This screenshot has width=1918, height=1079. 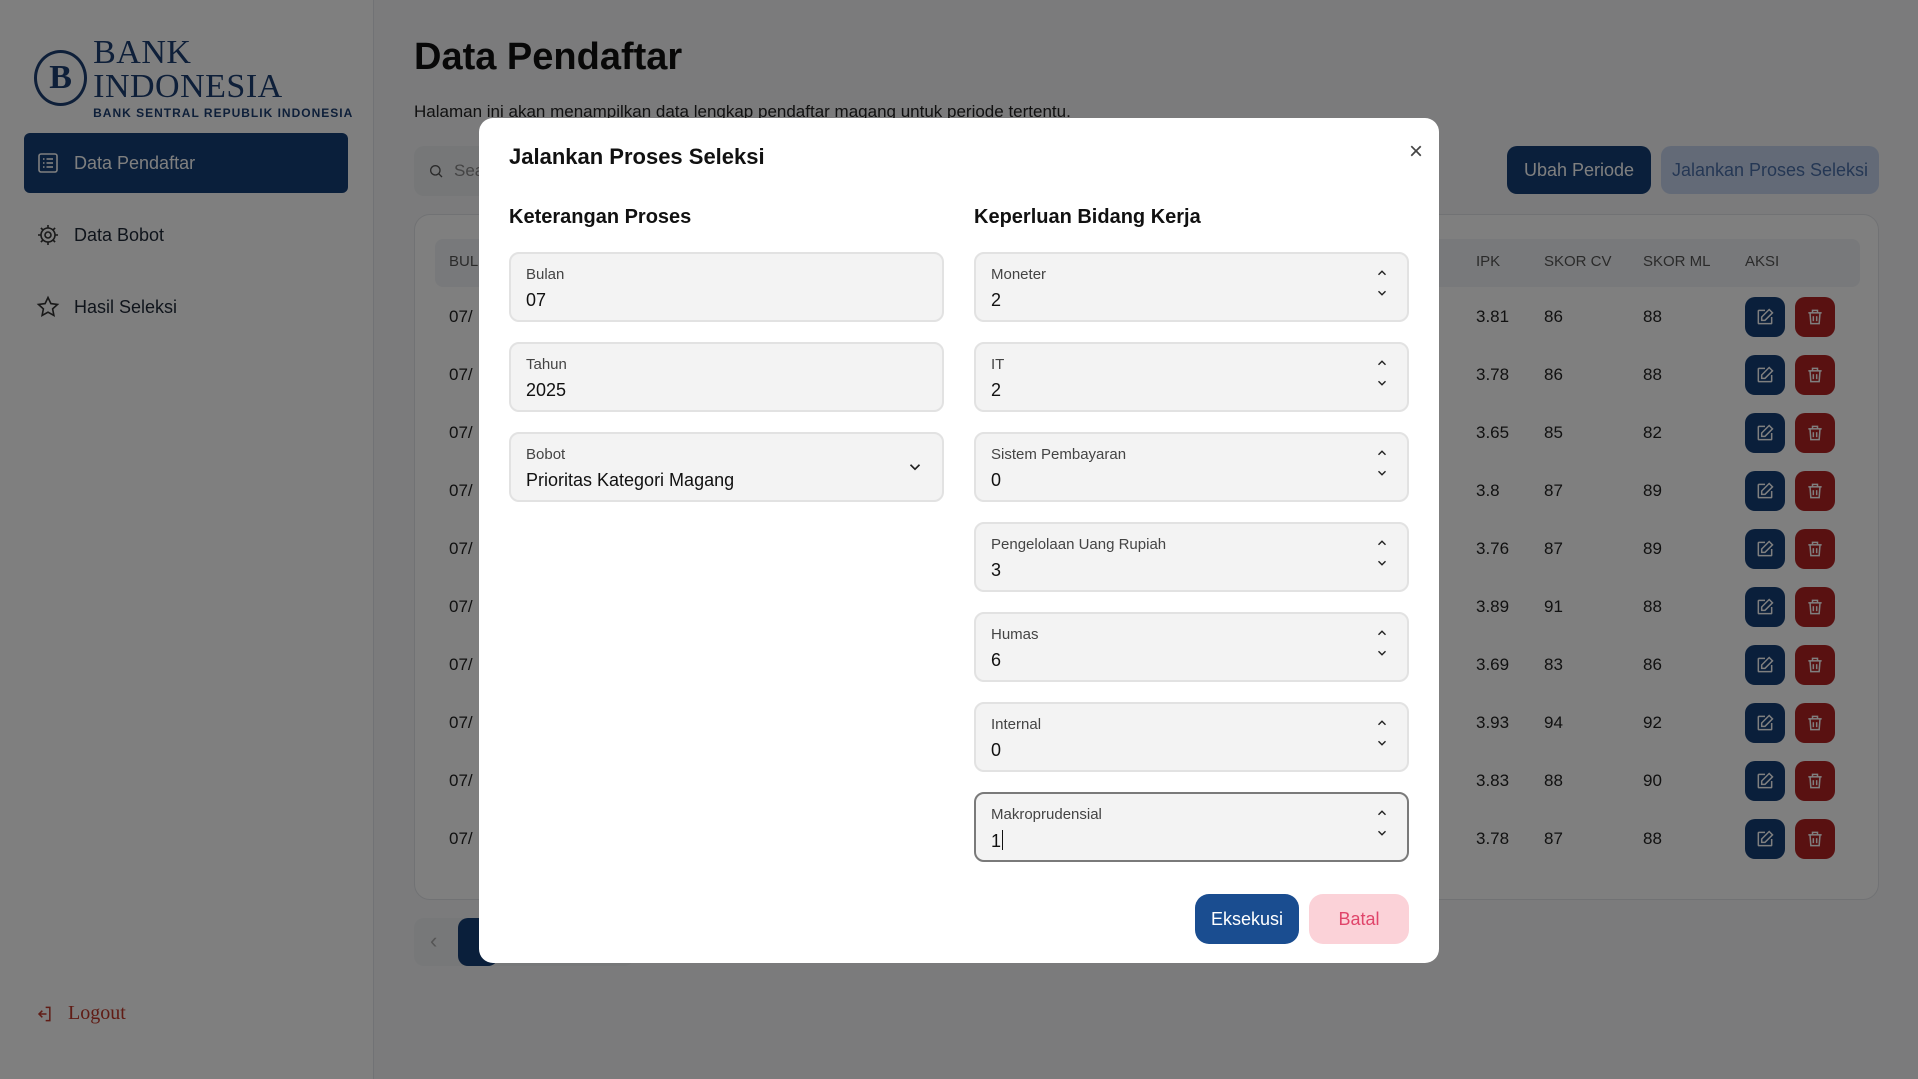 What do you see at coordinates (600, 217) in the screenshot?
I see `keterangan-proses-title: Keterangan Proses` at bounding box center [600, 217].